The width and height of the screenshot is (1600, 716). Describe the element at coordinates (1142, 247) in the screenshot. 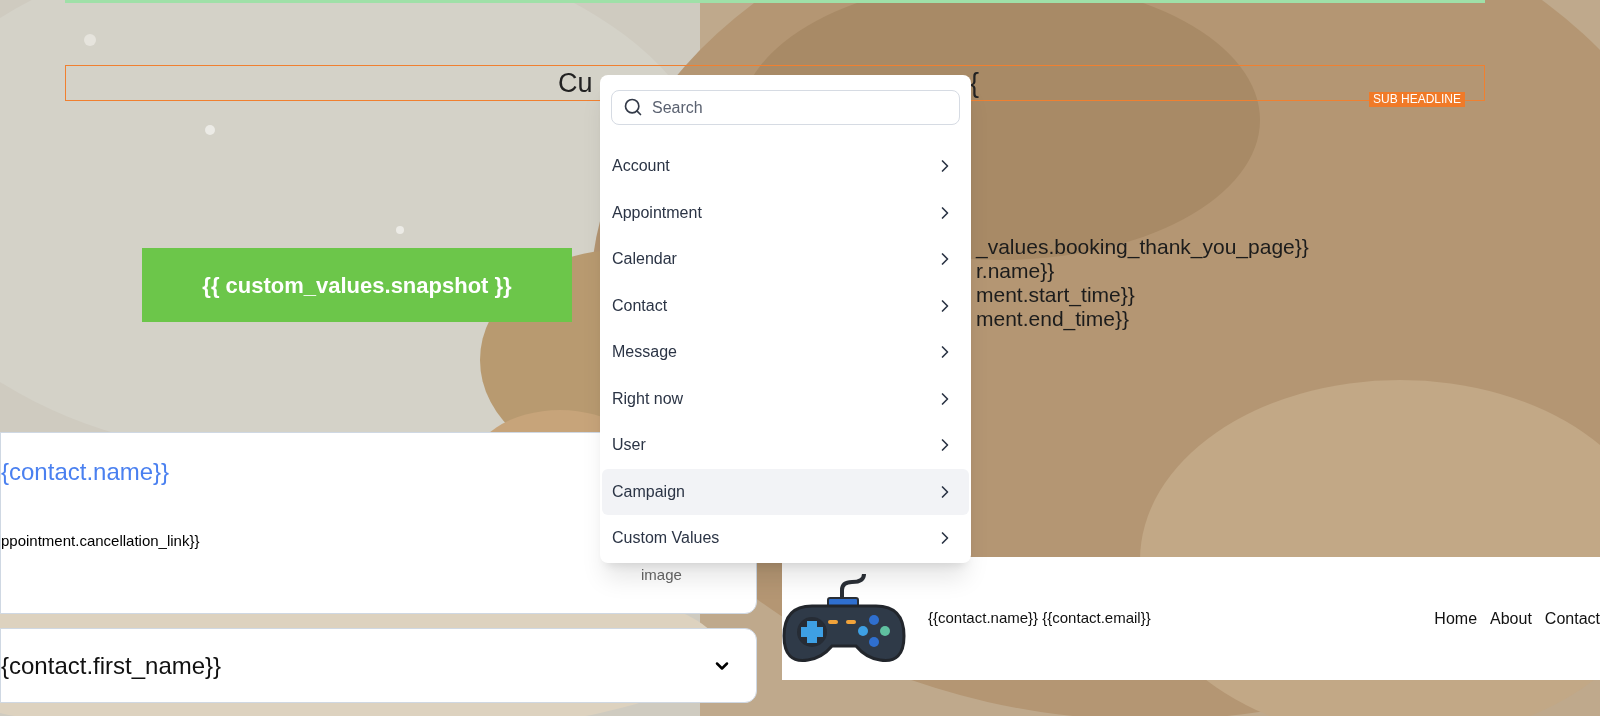

I see `text-line: _values.booking_thank_you_page}}` at that location.